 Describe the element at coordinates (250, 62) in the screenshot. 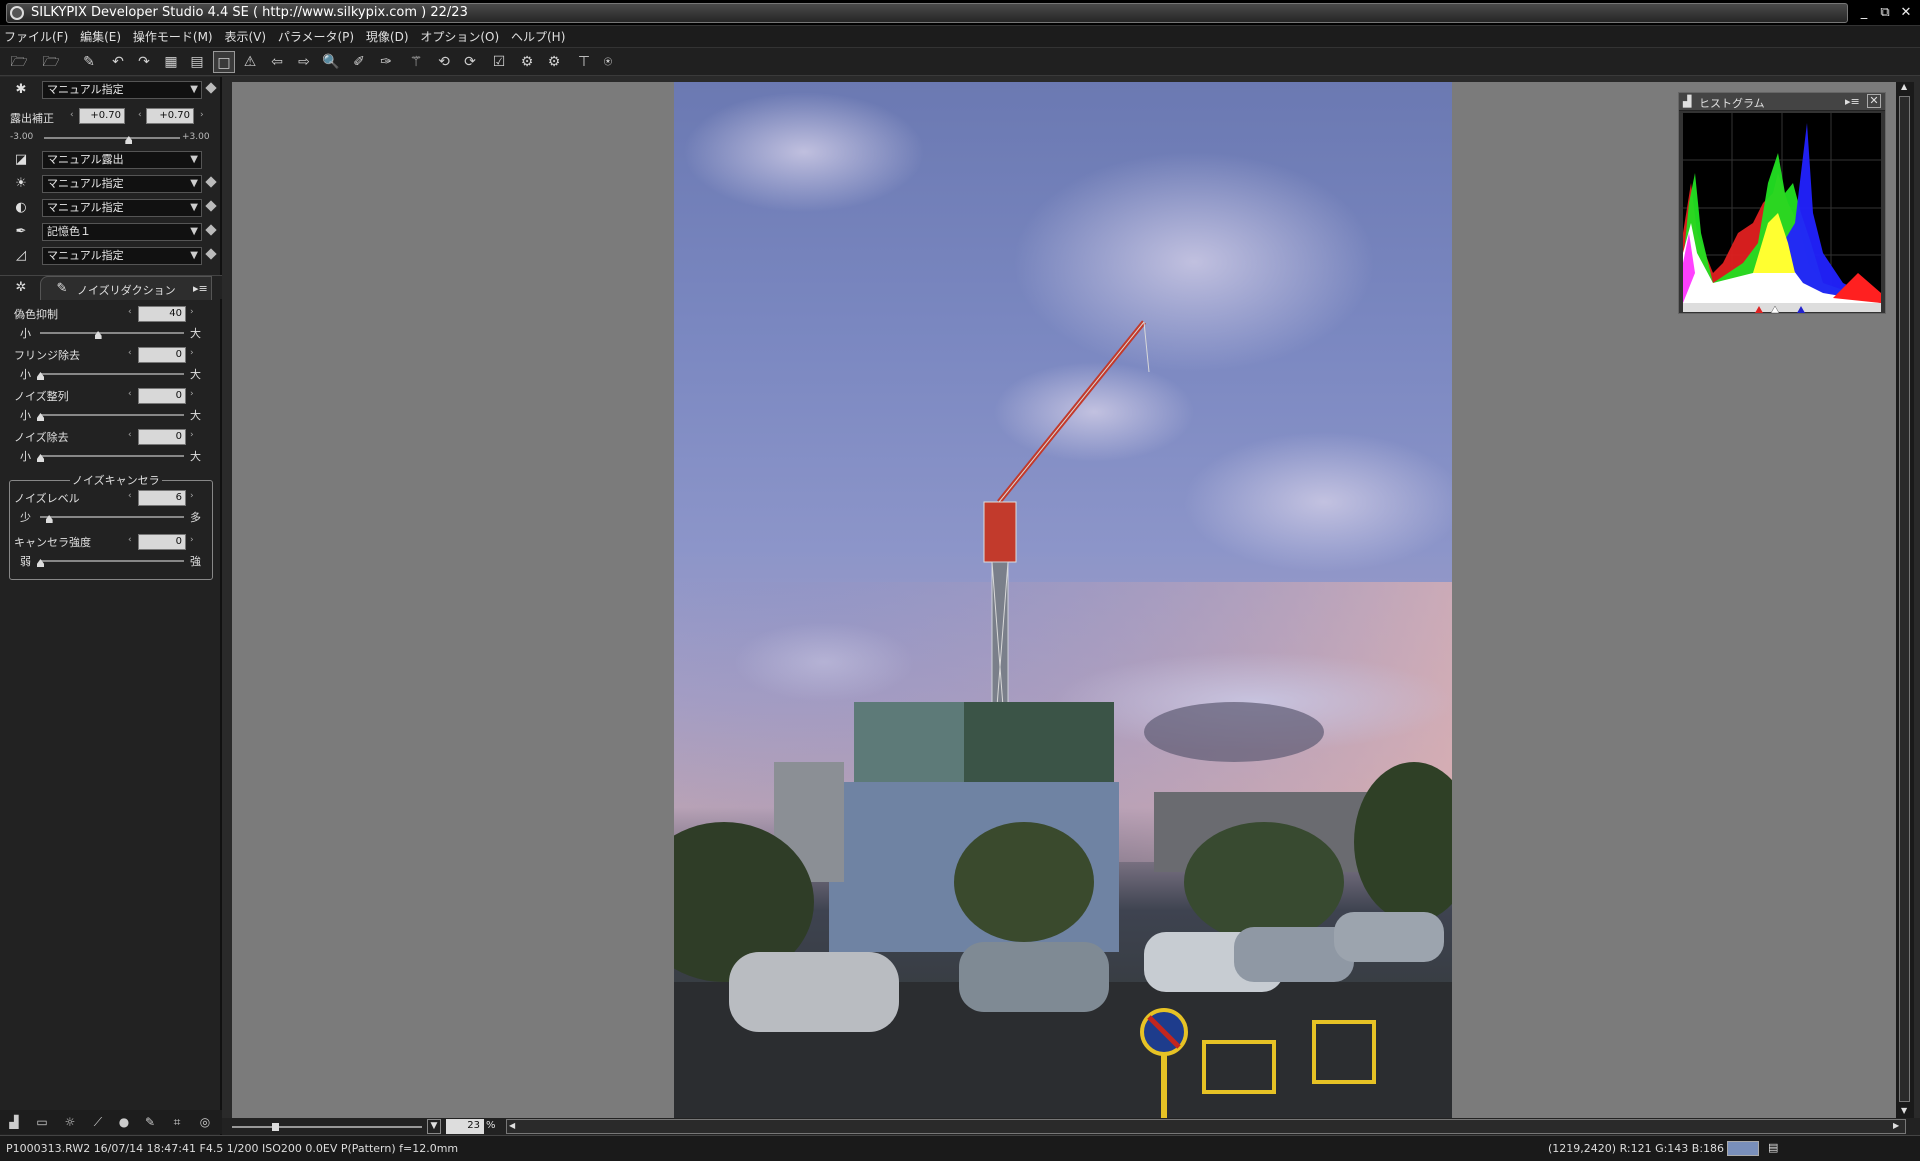

I see `warning-icon: ⚠` at that location.